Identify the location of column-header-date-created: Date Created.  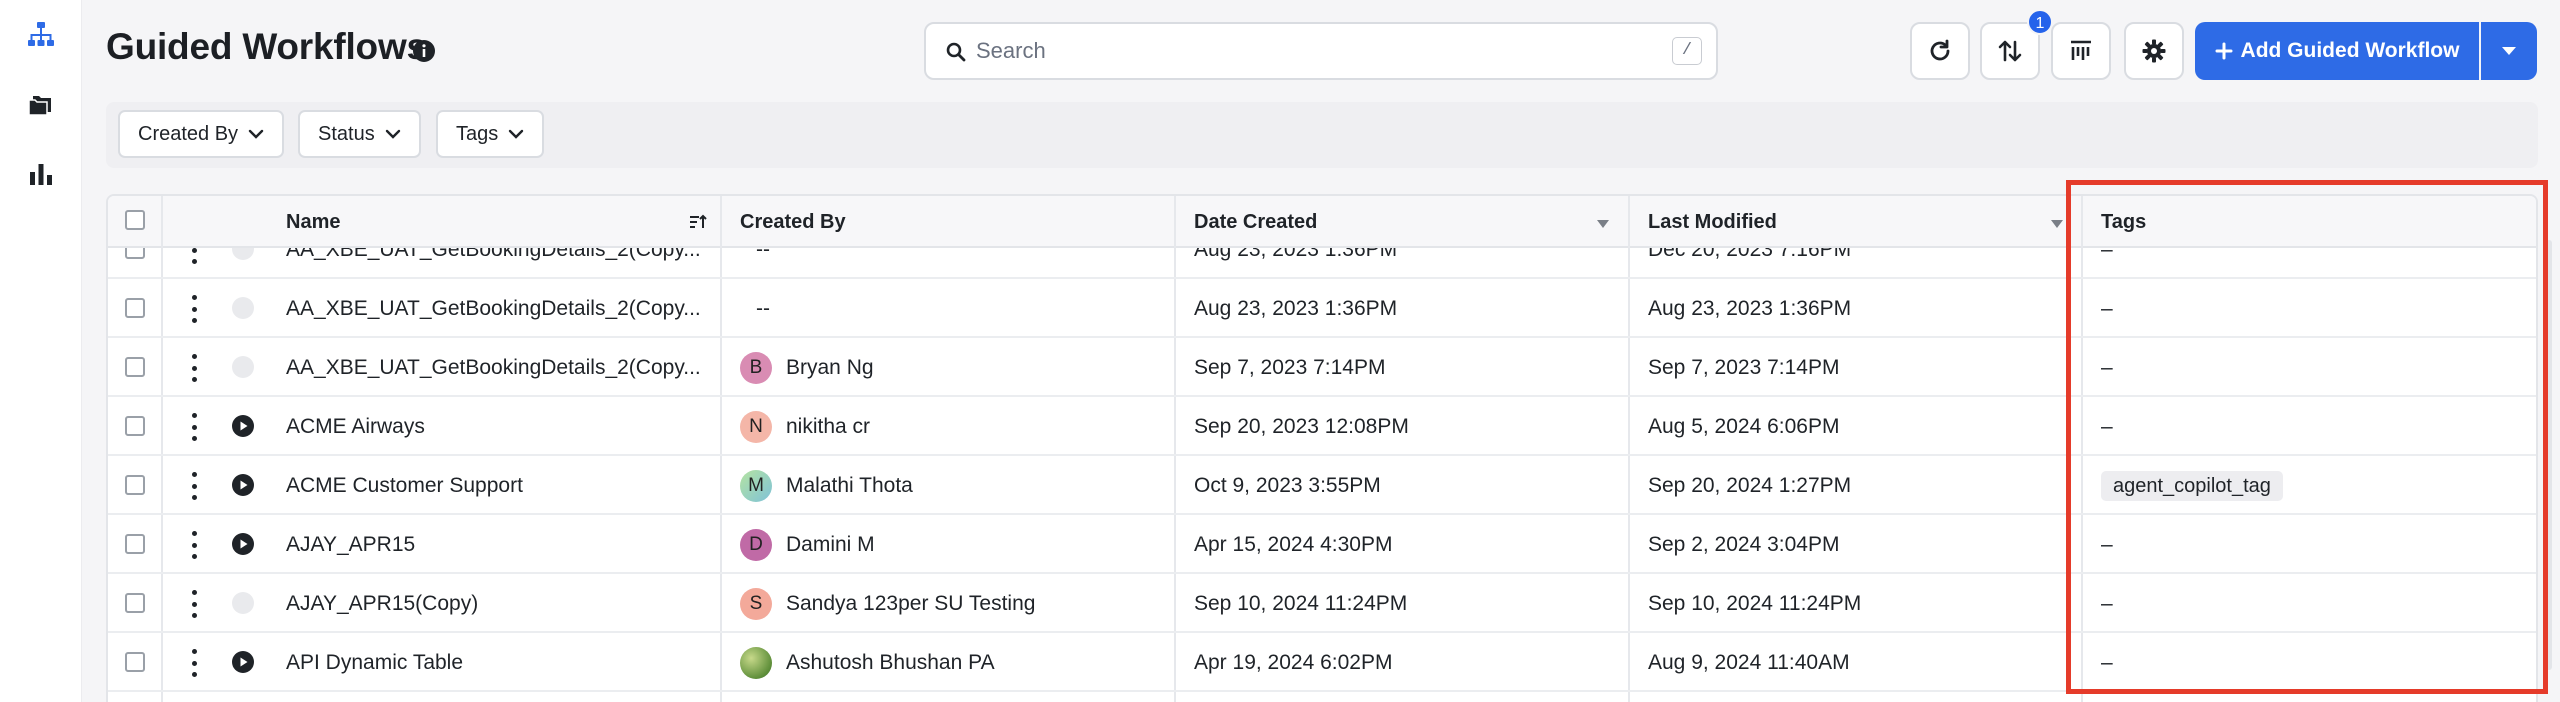
(1255, 222).